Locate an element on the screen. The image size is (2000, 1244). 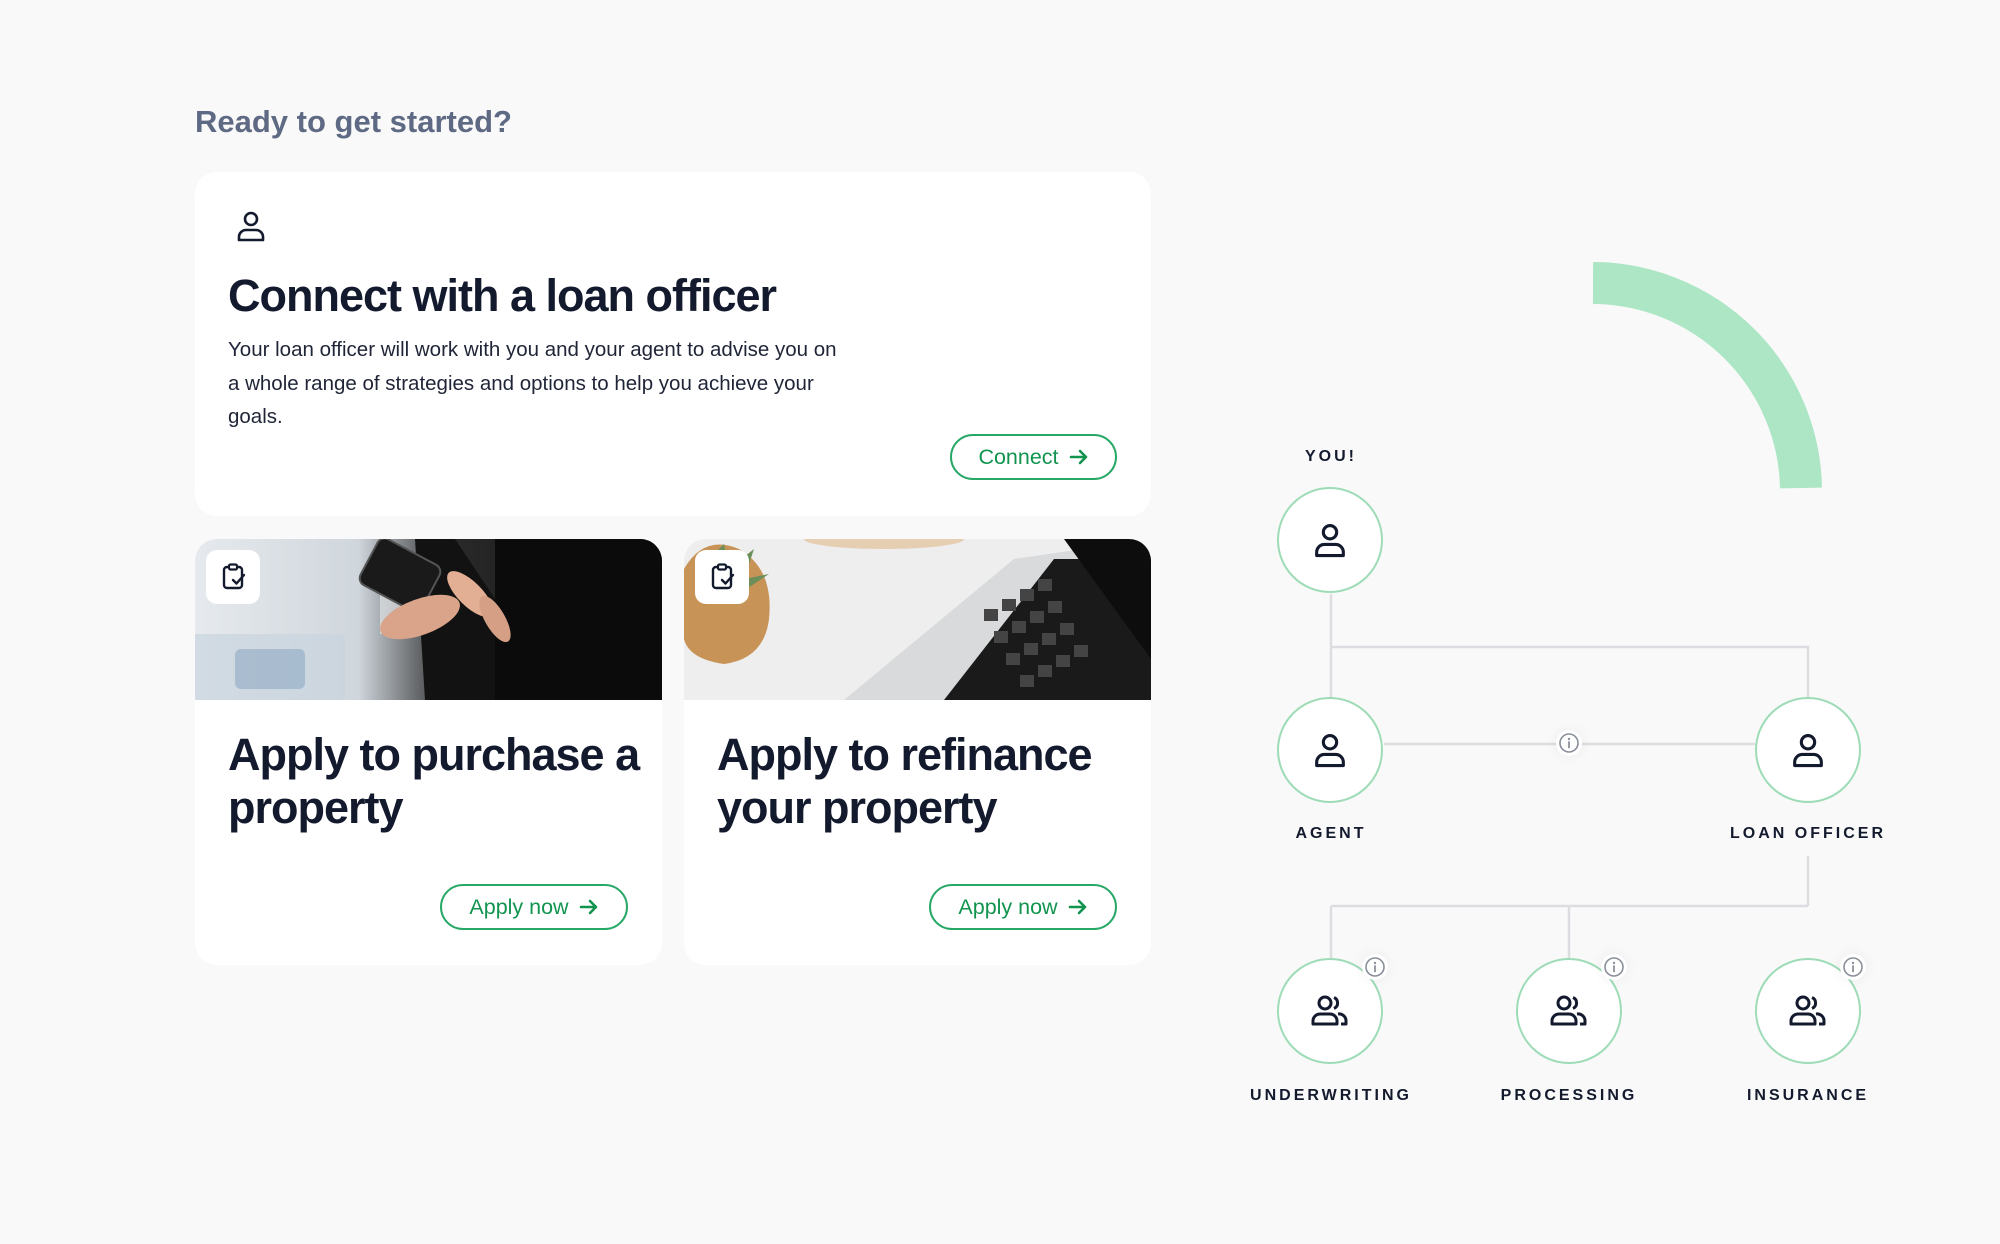
page-heading: Ready to get started? is located at coordinates (353, 121).